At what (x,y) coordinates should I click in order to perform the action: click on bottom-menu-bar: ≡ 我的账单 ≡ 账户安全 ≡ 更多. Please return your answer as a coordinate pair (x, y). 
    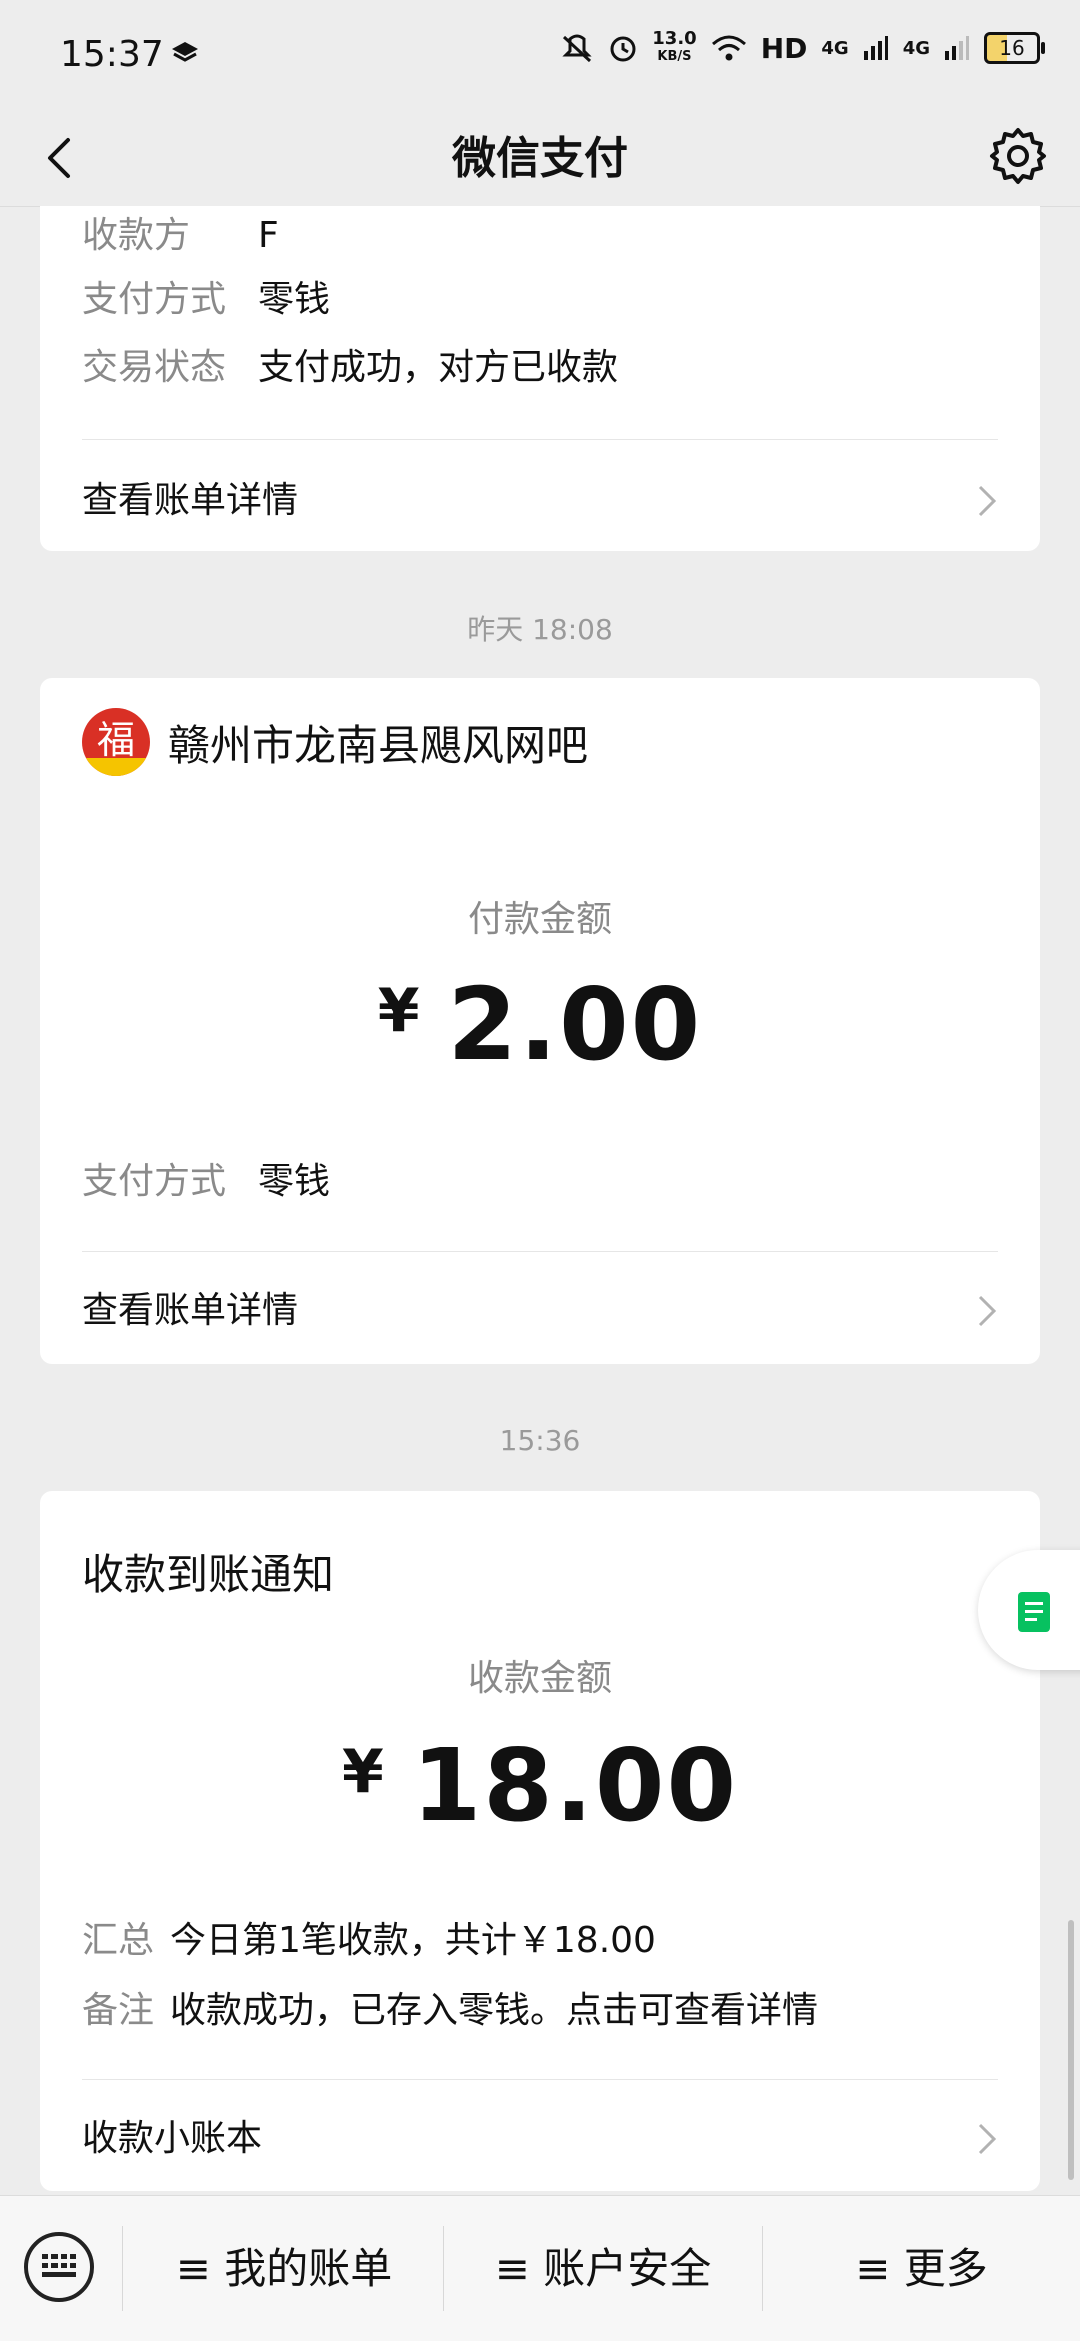
    Looking at the image, I should click on (540, 2268).